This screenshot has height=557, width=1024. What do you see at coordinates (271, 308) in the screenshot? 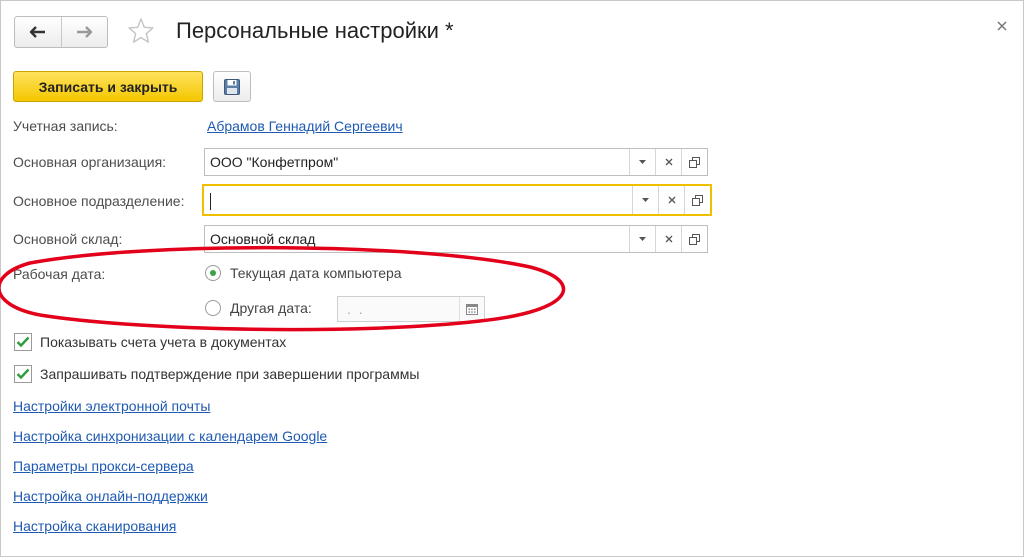
I see `radio-other-date-label: Другая дата:` at bounding box center [271, 308].